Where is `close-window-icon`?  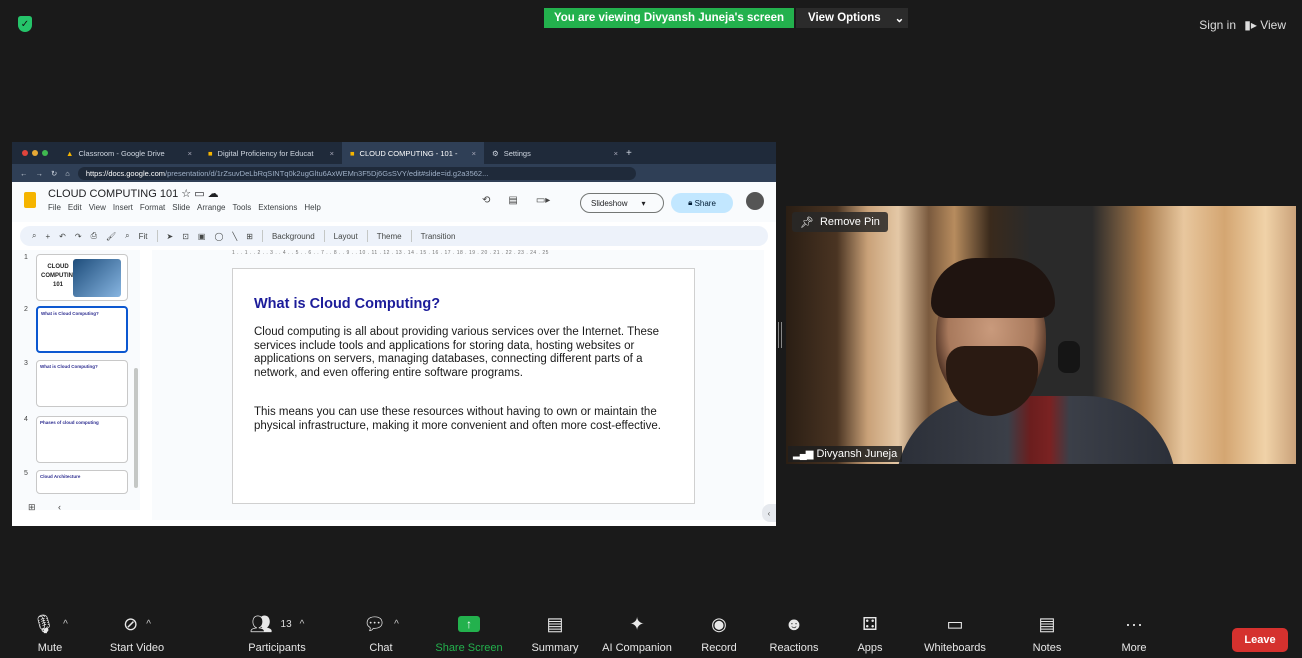
close-window-icon is located at coordinates (25, 153).